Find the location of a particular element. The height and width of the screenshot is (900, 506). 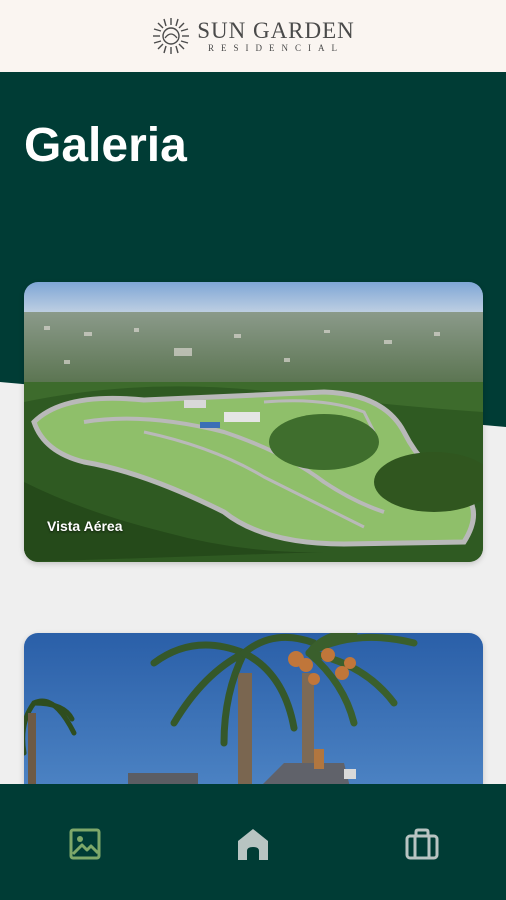

logo-subtitle: RESIDENCIAL is located at coordinates (276, 48).